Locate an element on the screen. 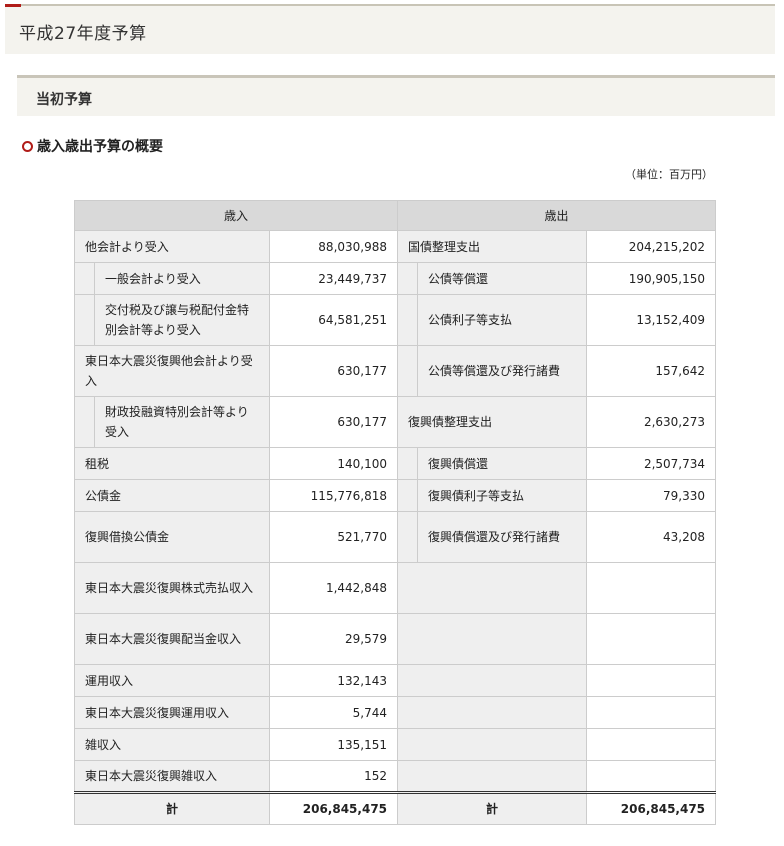 The width and height of the screenshot is (784, 846). revenue-label: 一般会計より受入 is located at coordinates (182, 278).